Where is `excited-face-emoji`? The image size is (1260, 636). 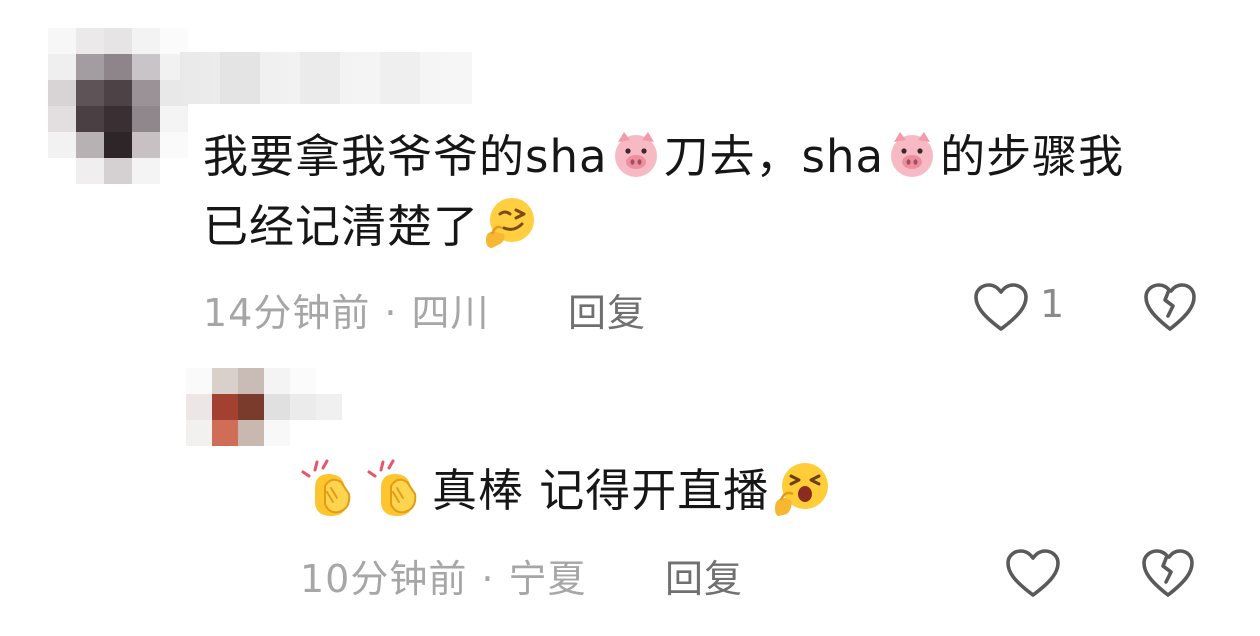 excited-face-emoji is located at coordinates (802, 489).